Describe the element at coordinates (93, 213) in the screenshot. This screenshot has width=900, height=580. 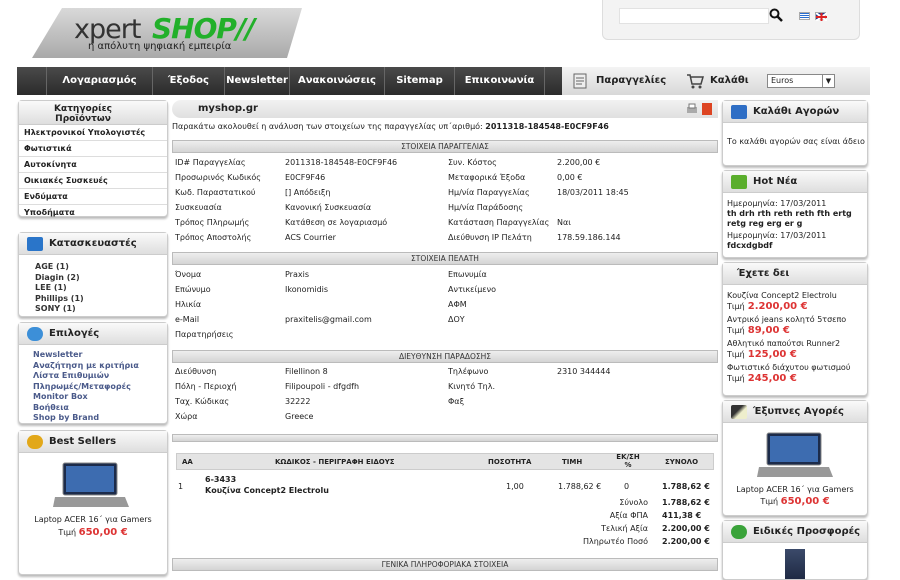
I see `category-item: Υποδήματα` at that location.